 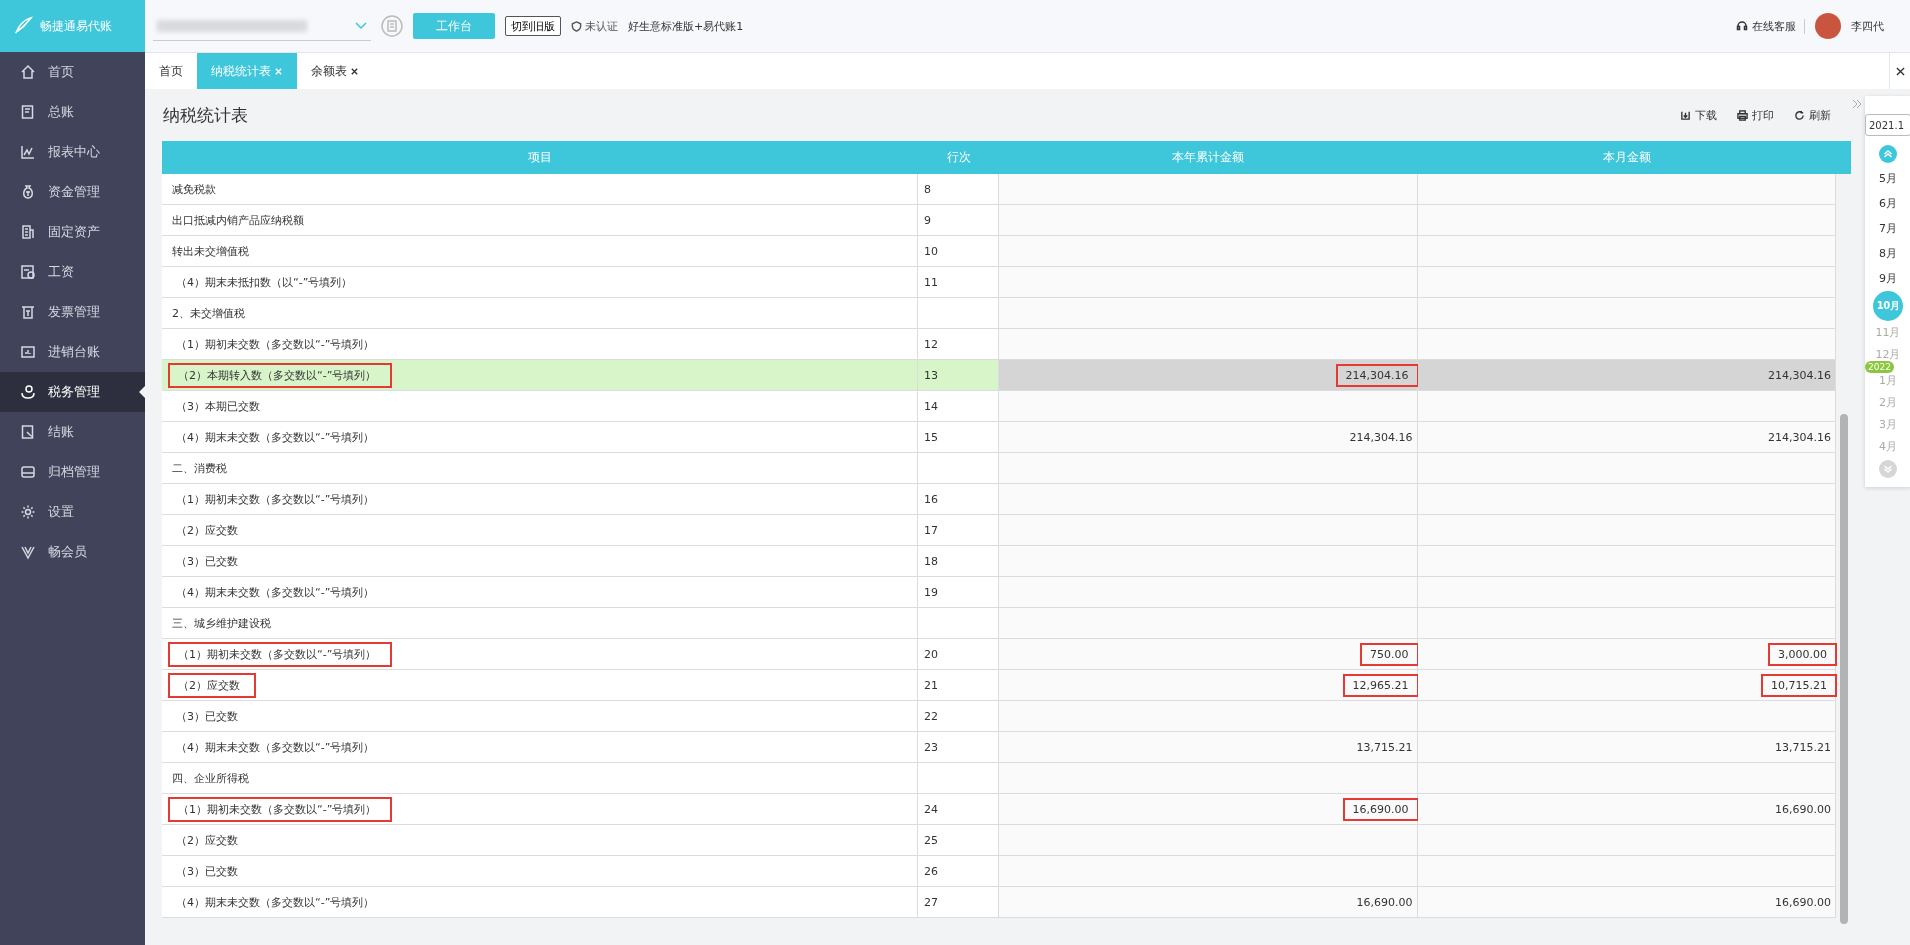 What do you see at coordinates (958, 592) in the screenshot?
I see `table-cell: 19` at bounding box center [958, 592].